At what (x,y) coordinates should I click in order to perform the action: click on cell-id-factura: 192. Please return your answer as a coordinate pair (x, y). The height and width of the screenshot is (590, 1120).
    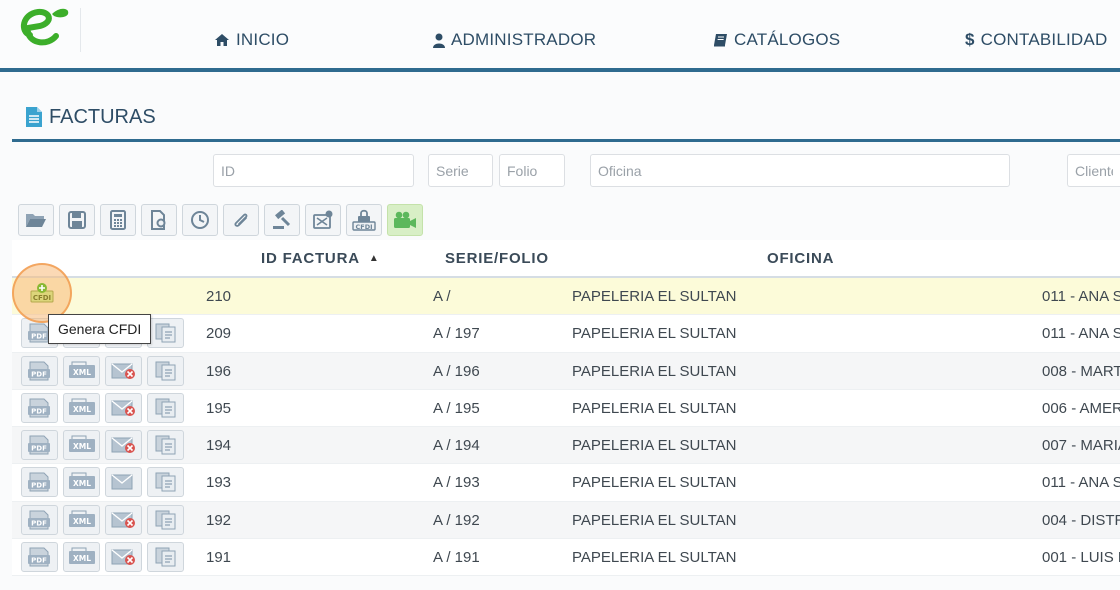
    Looking at the image, I should click on (219, 520).